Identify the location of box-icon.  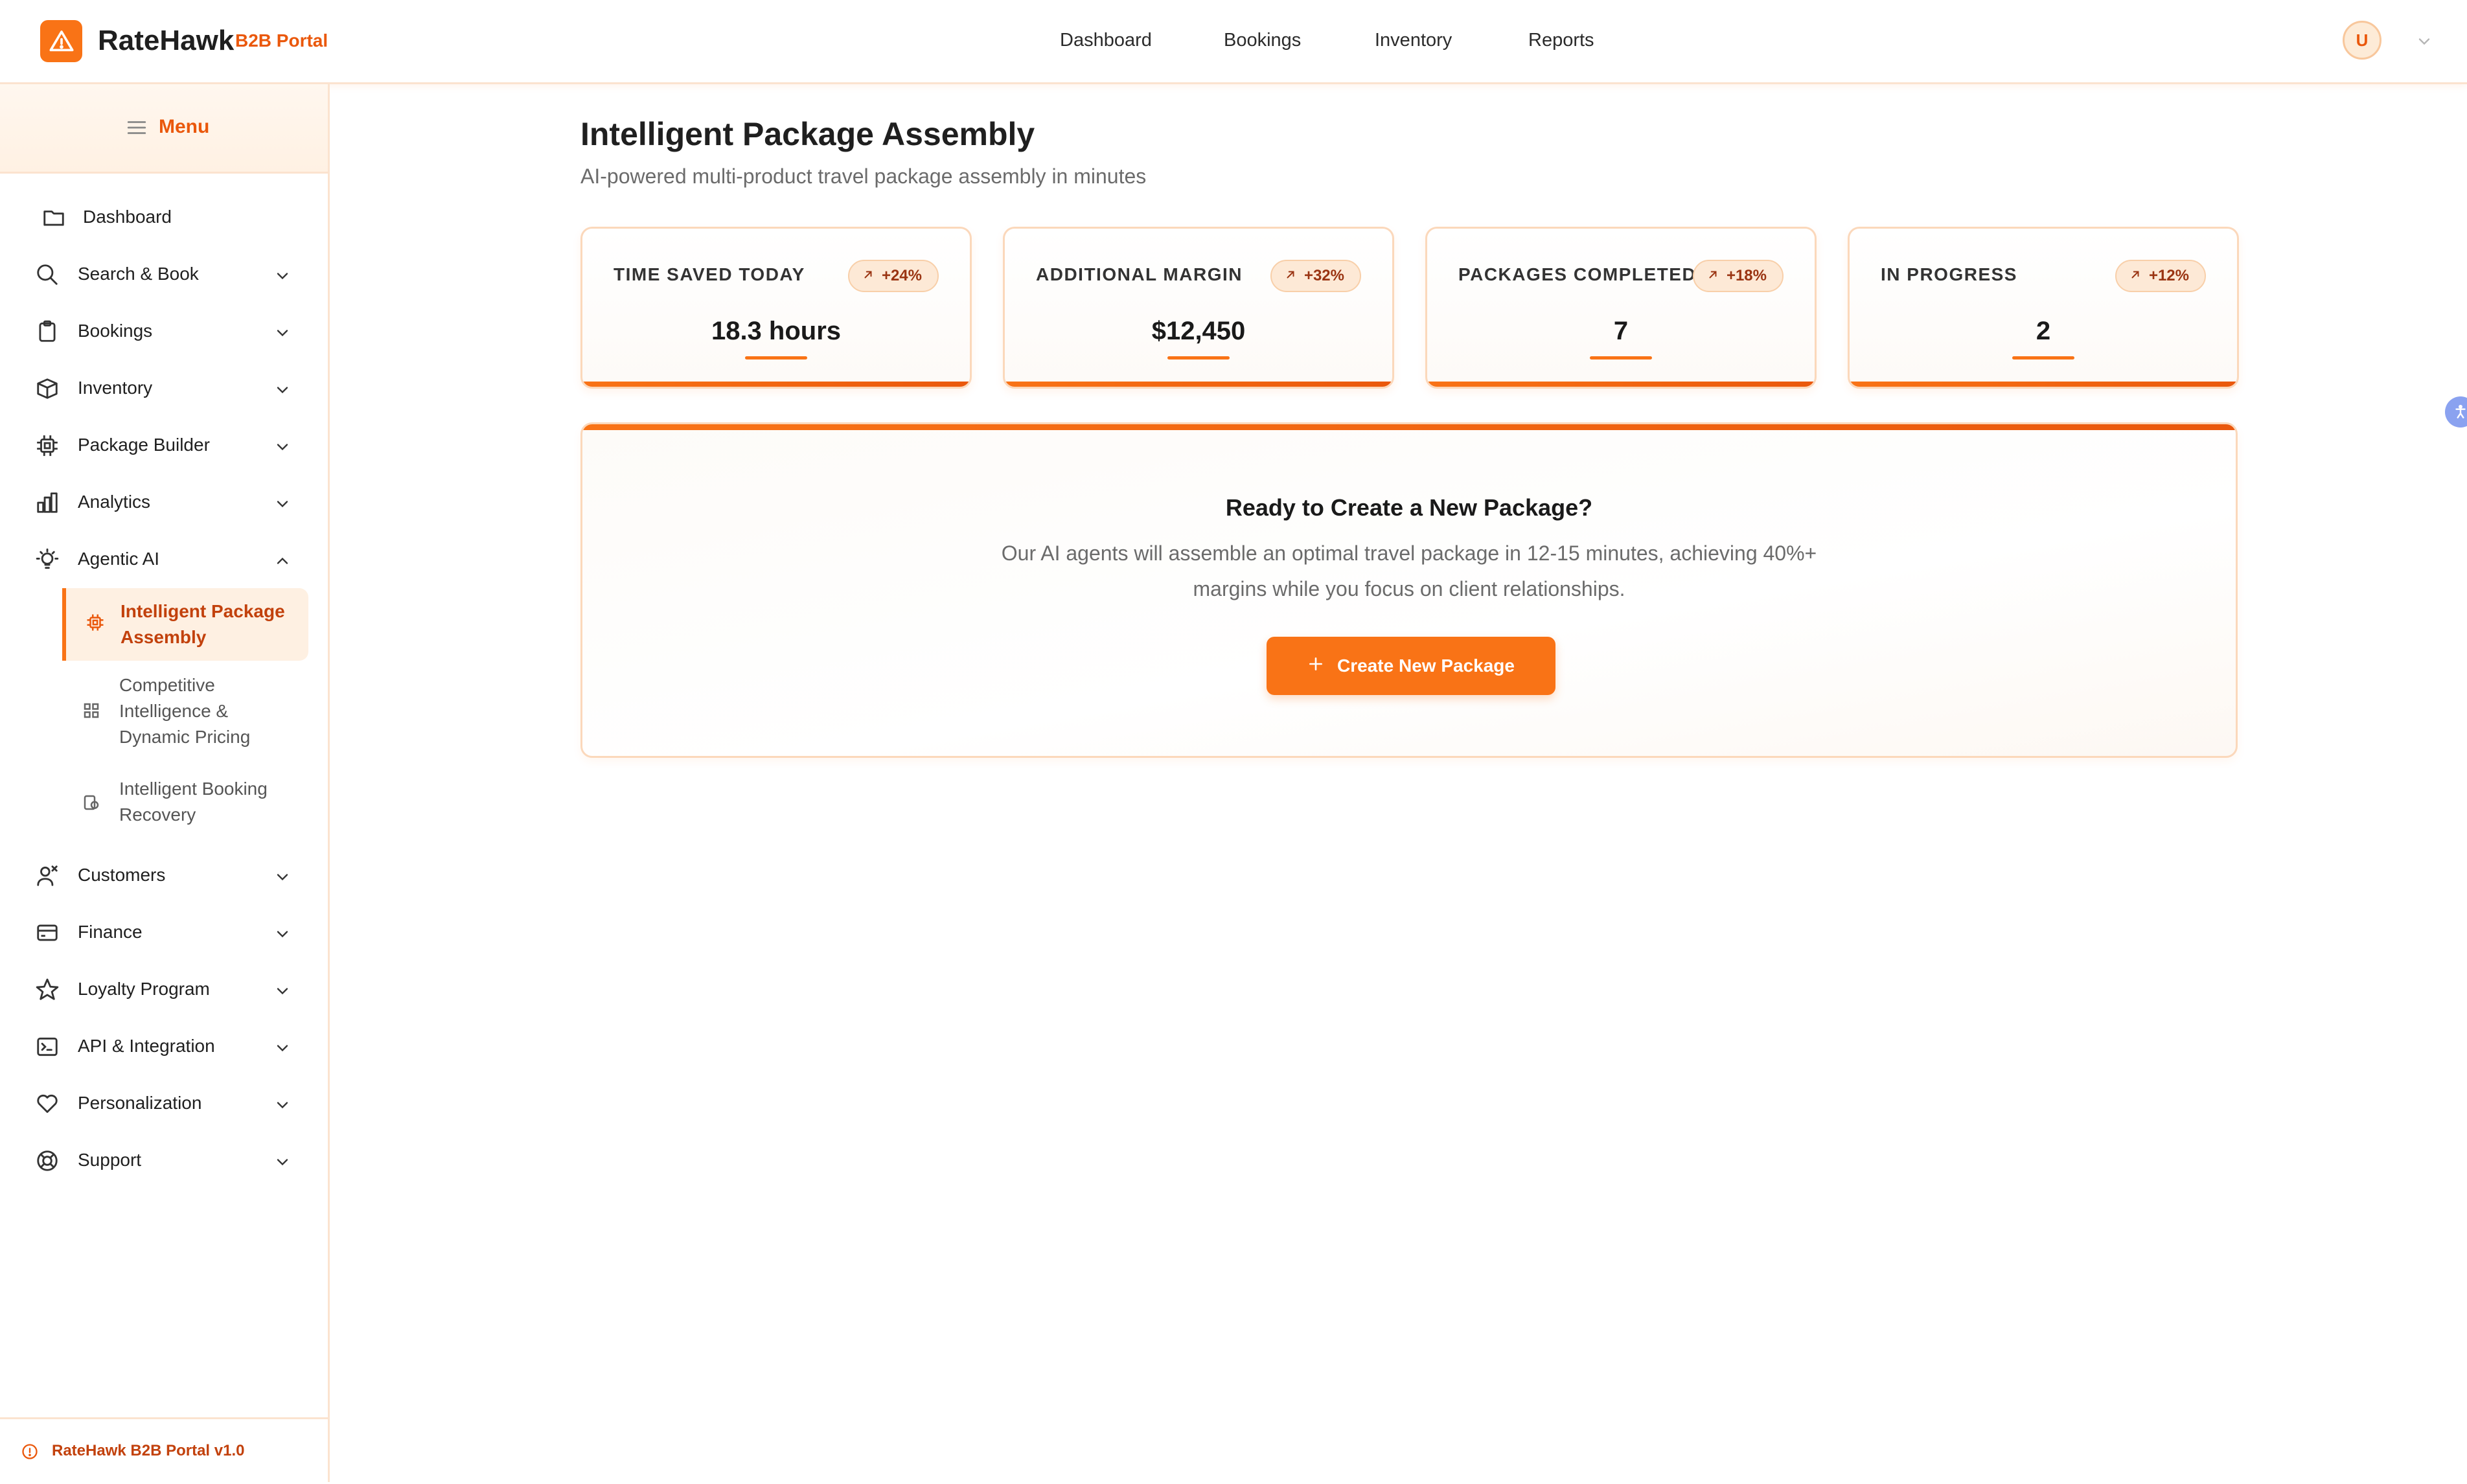
(47, 388).